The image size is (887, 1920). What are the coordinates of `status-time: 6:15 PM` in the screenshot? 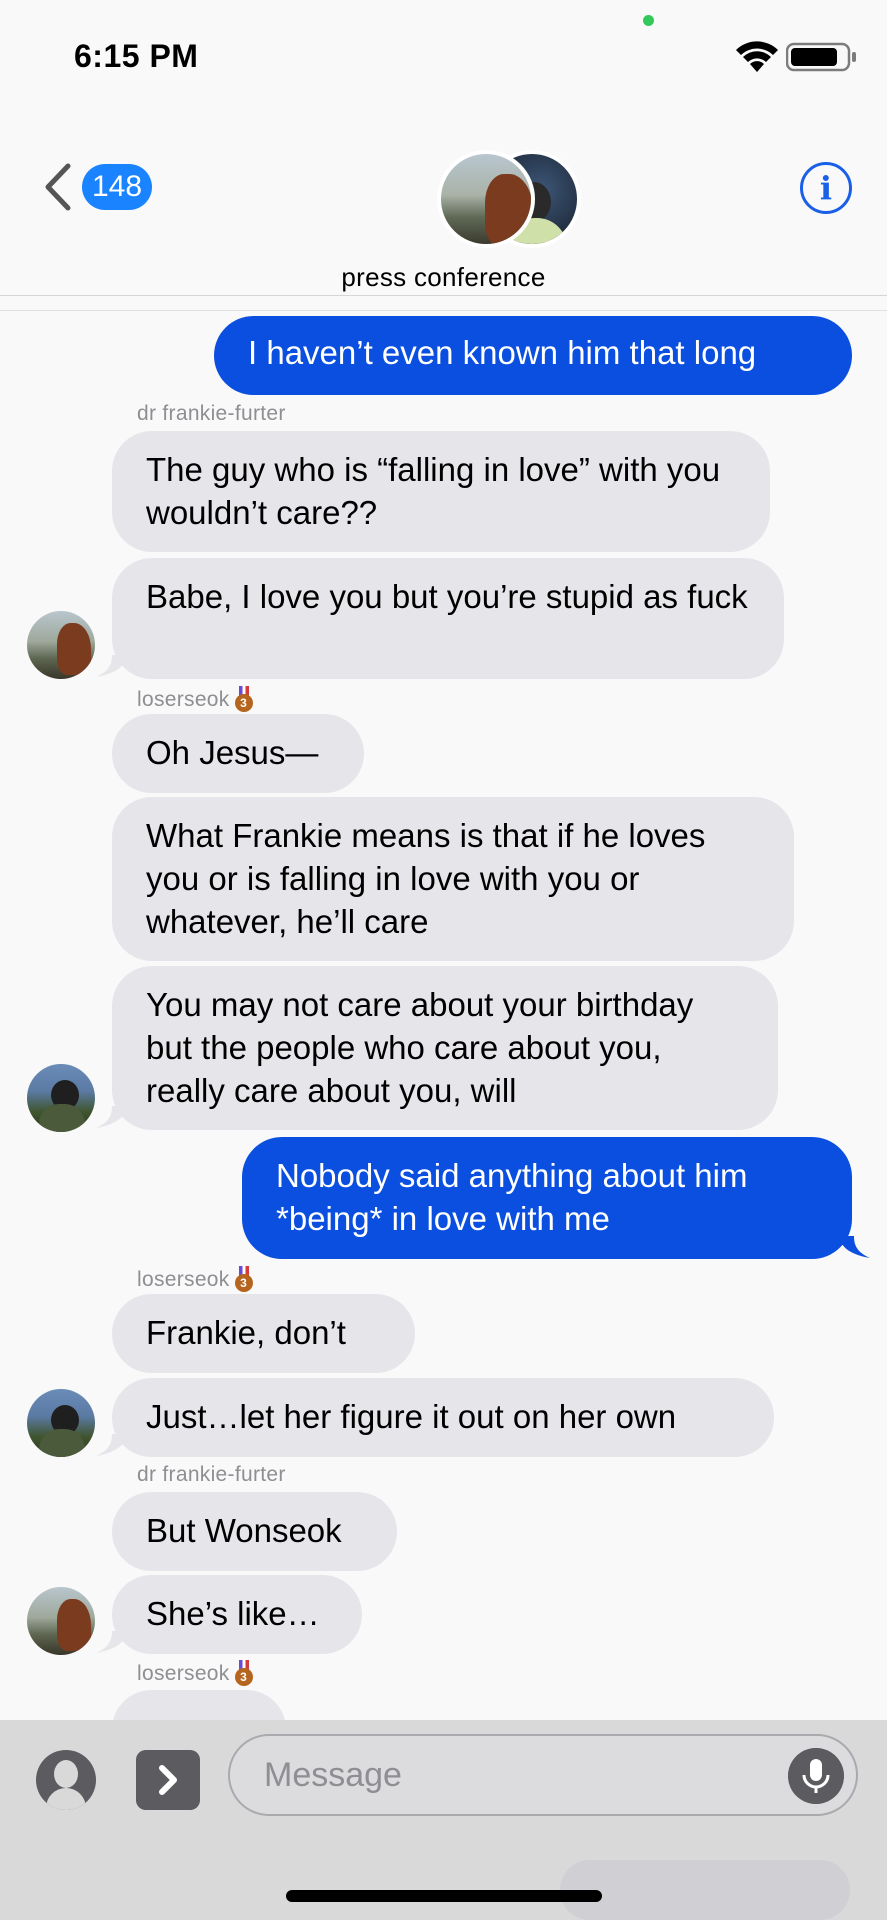 It's located at (136, 56).